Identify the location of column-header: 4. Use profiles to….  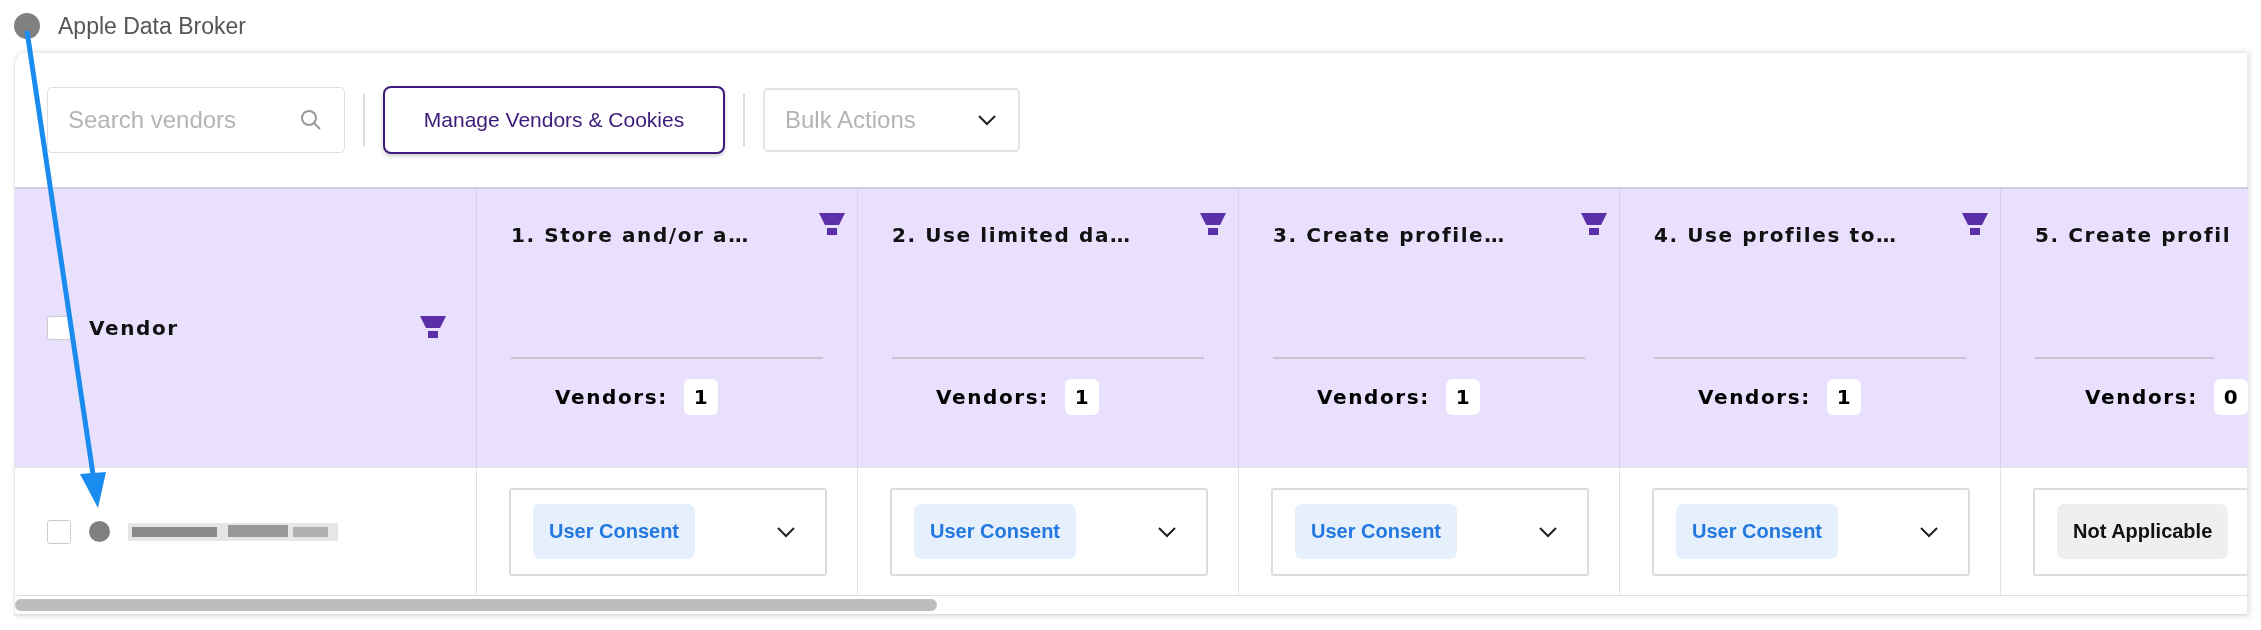
(1776, 235).